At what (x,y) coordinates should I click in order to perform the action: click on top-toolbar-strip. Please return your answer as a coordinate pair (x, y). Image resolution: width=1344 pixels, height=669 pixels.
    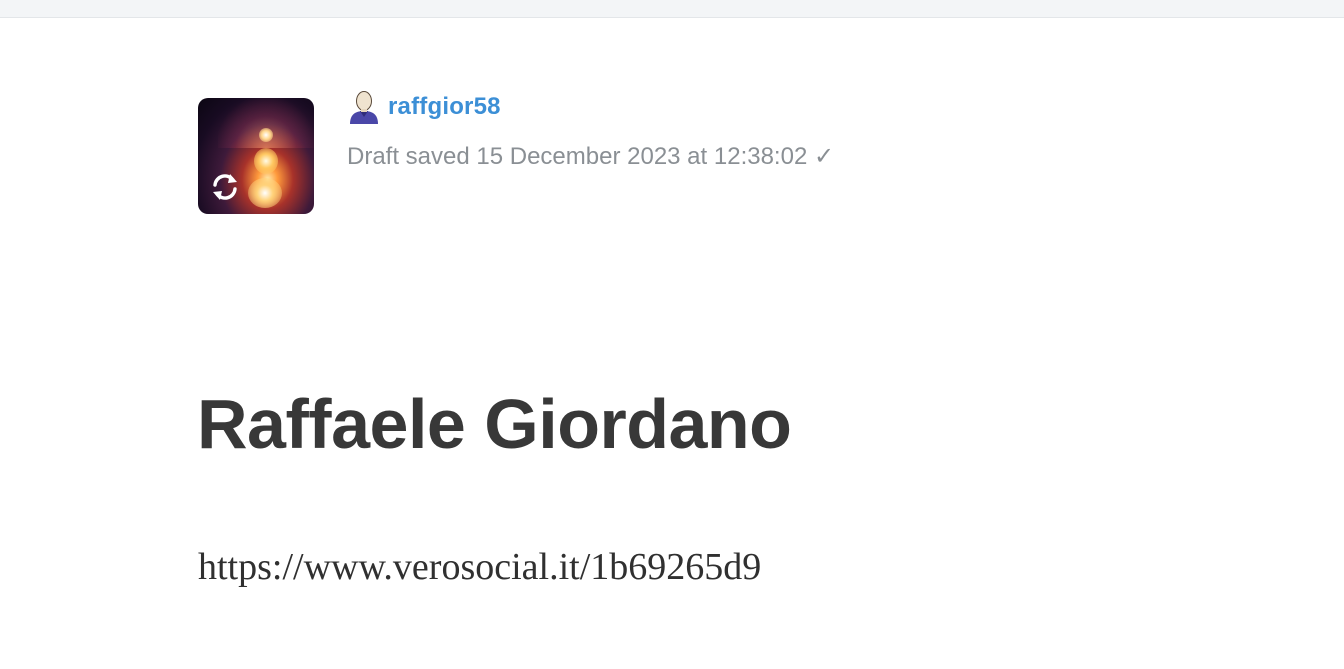
    Looking at the image, I should click on (672, 9).